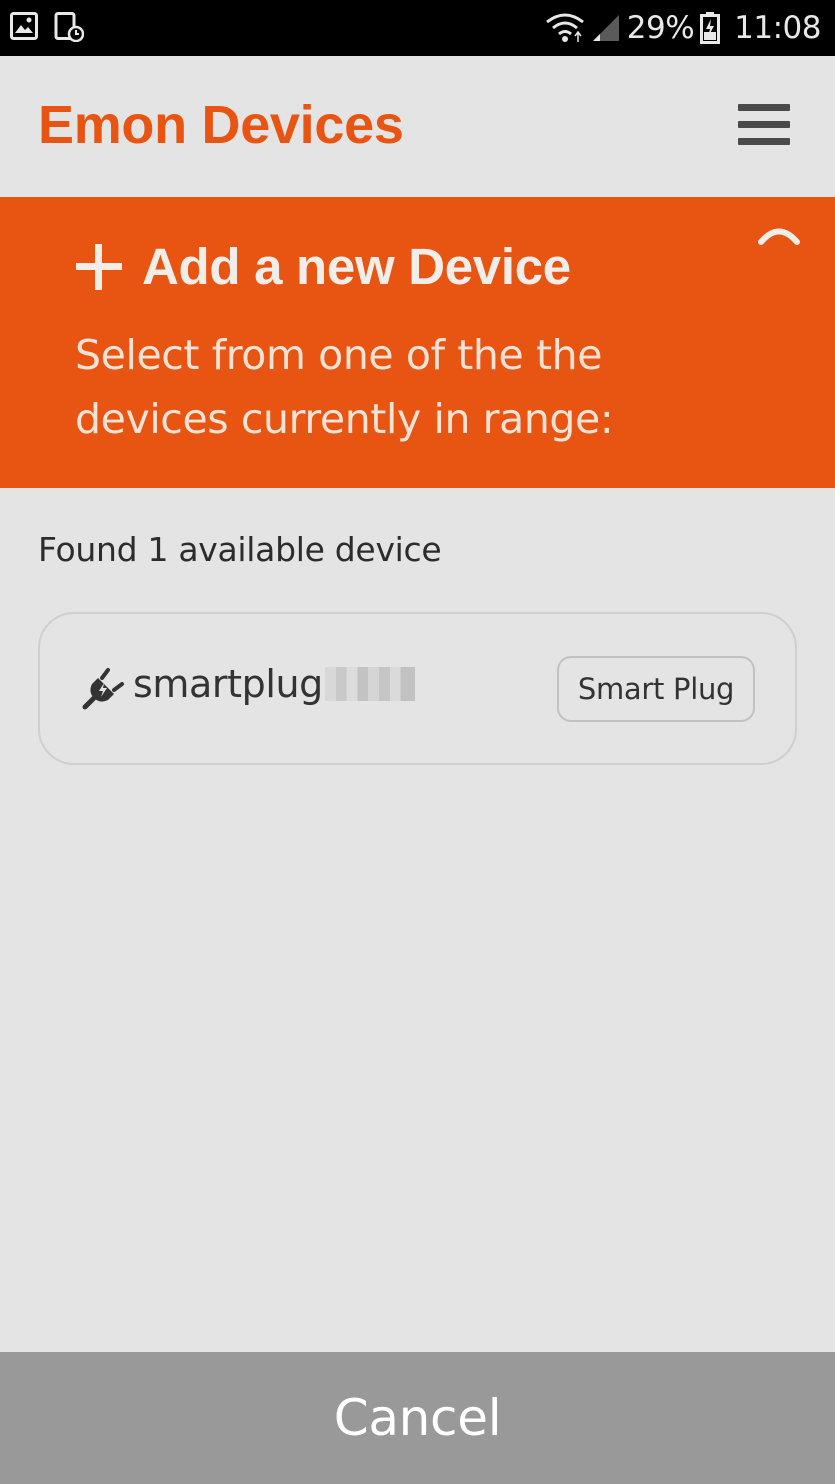 The image size is (835, 1484). What do you see at coordinates (417, 688) in the screenshot?
I see `device-list-item: smartplug Smart Plug` at bounding box center [417, 688].